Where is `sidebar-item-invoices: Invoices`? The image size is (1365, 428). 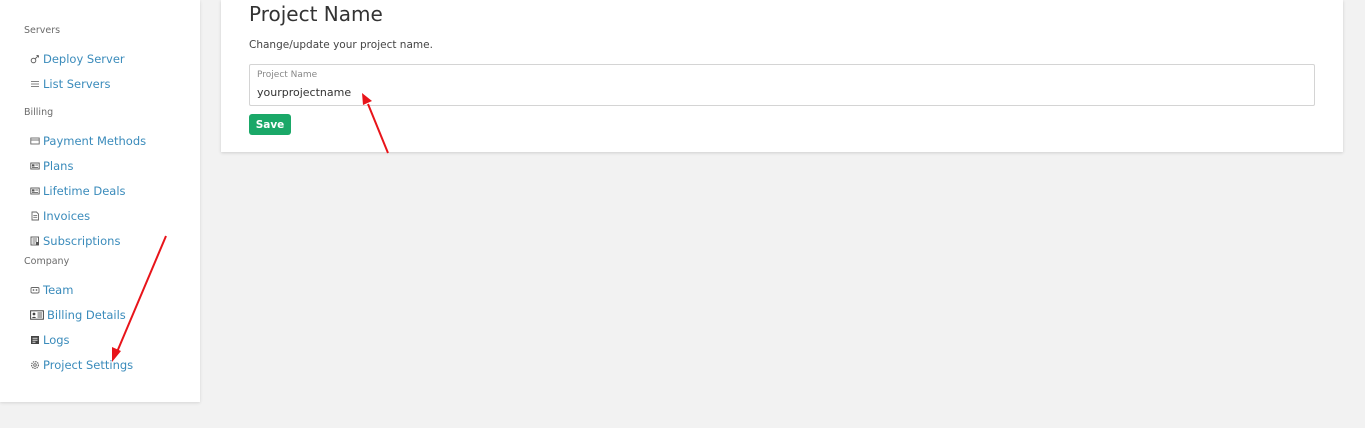 sidebar-item-invoices: Invoices is located at coordinates (59, 216).